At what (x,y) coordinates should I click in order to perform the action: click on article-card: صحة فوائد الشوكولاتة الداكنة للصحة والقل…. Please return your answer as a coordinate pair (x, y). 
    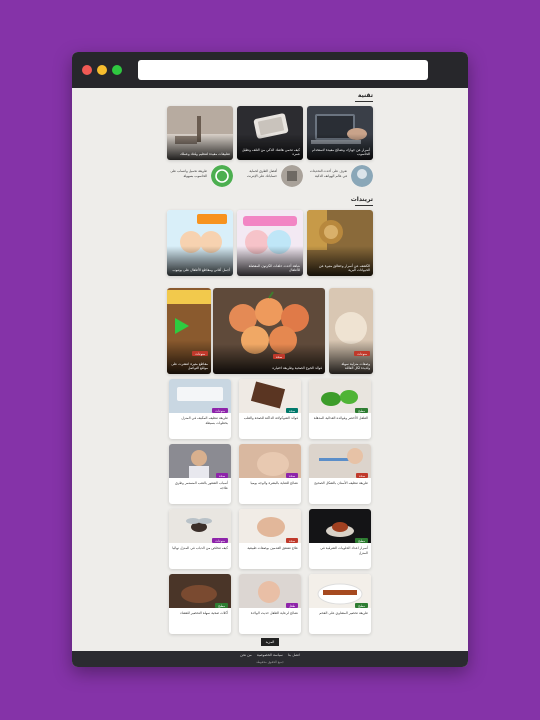
    Looking at the image, I should click on (270, 409).